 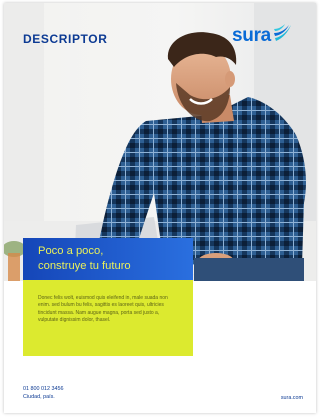 I want to click on sura-wing-logo-icon, so click(x=283, y=35).